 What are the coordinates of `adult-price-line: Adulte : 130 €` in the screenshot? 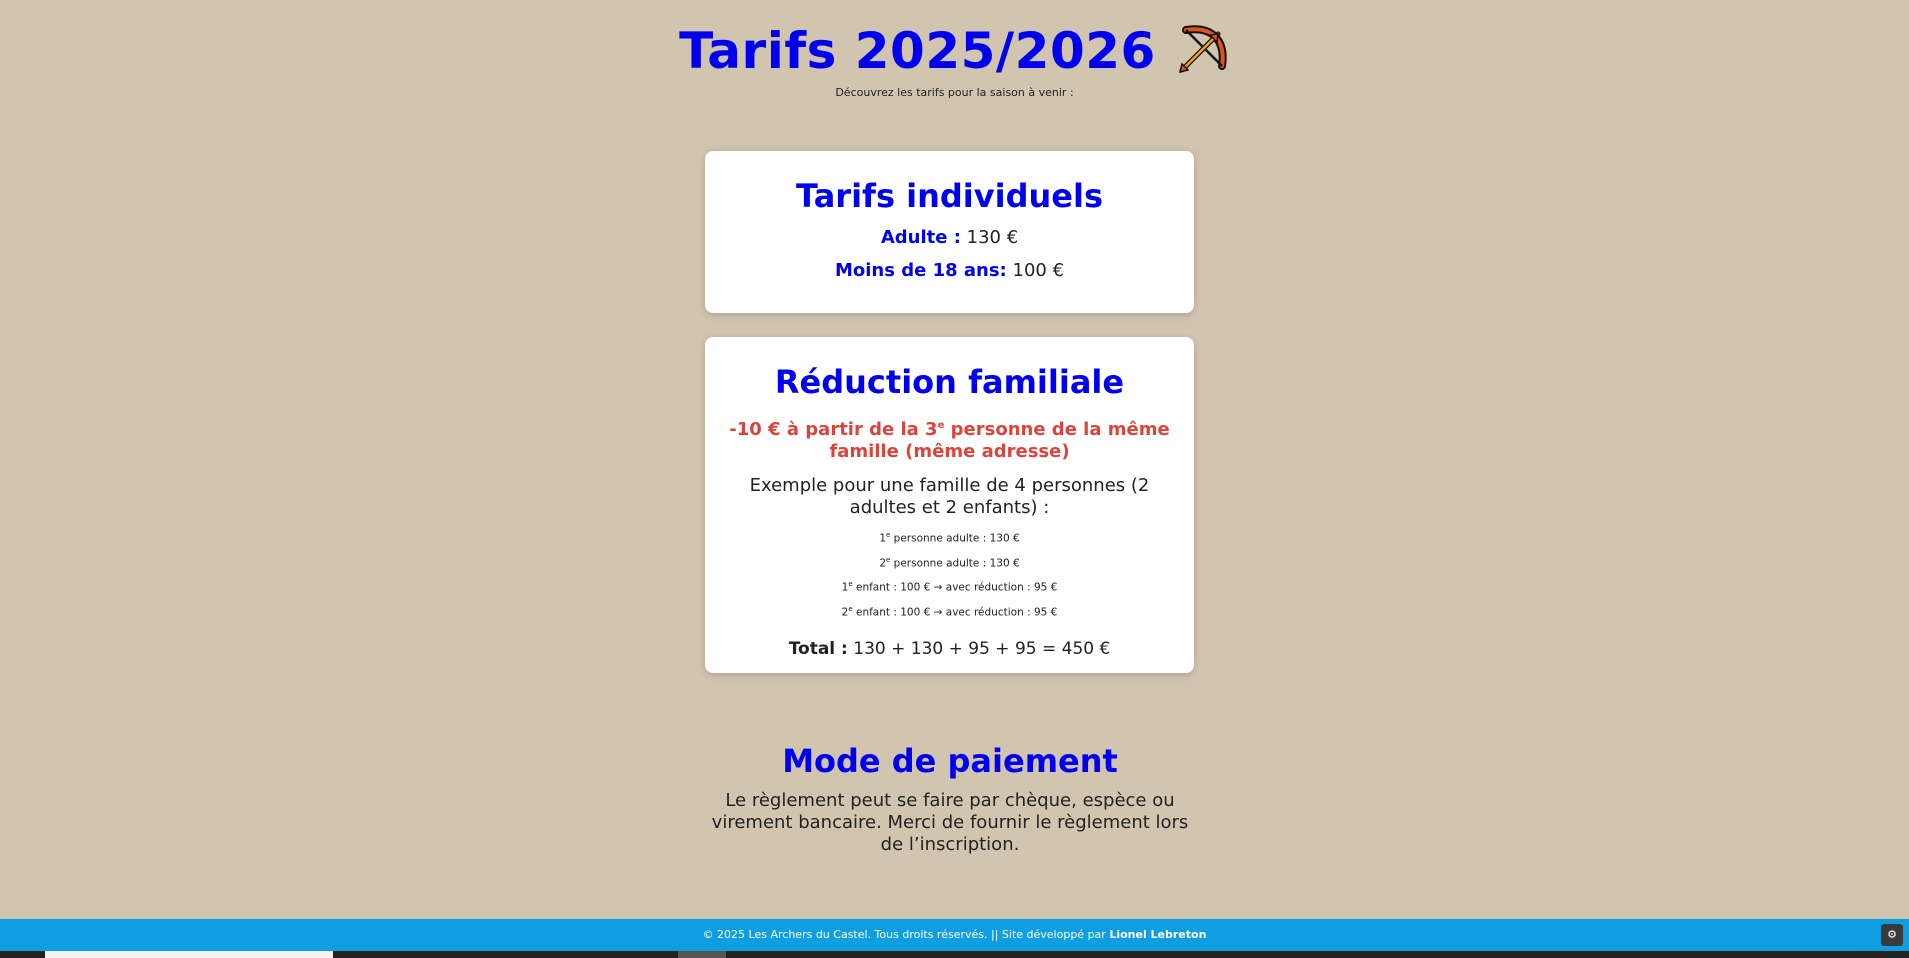 It's located at (949, 237).